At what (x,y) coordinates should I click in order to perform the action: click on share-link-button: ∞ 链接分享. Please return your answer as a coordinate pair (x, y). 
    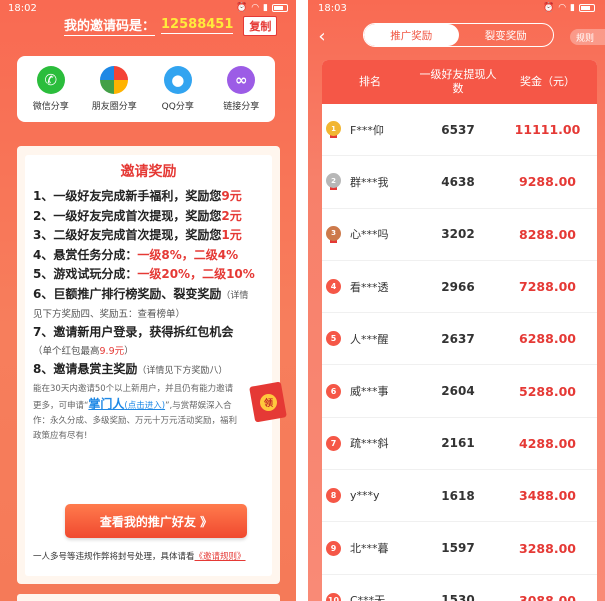
    Looking at the image, I should click on (241, 89).